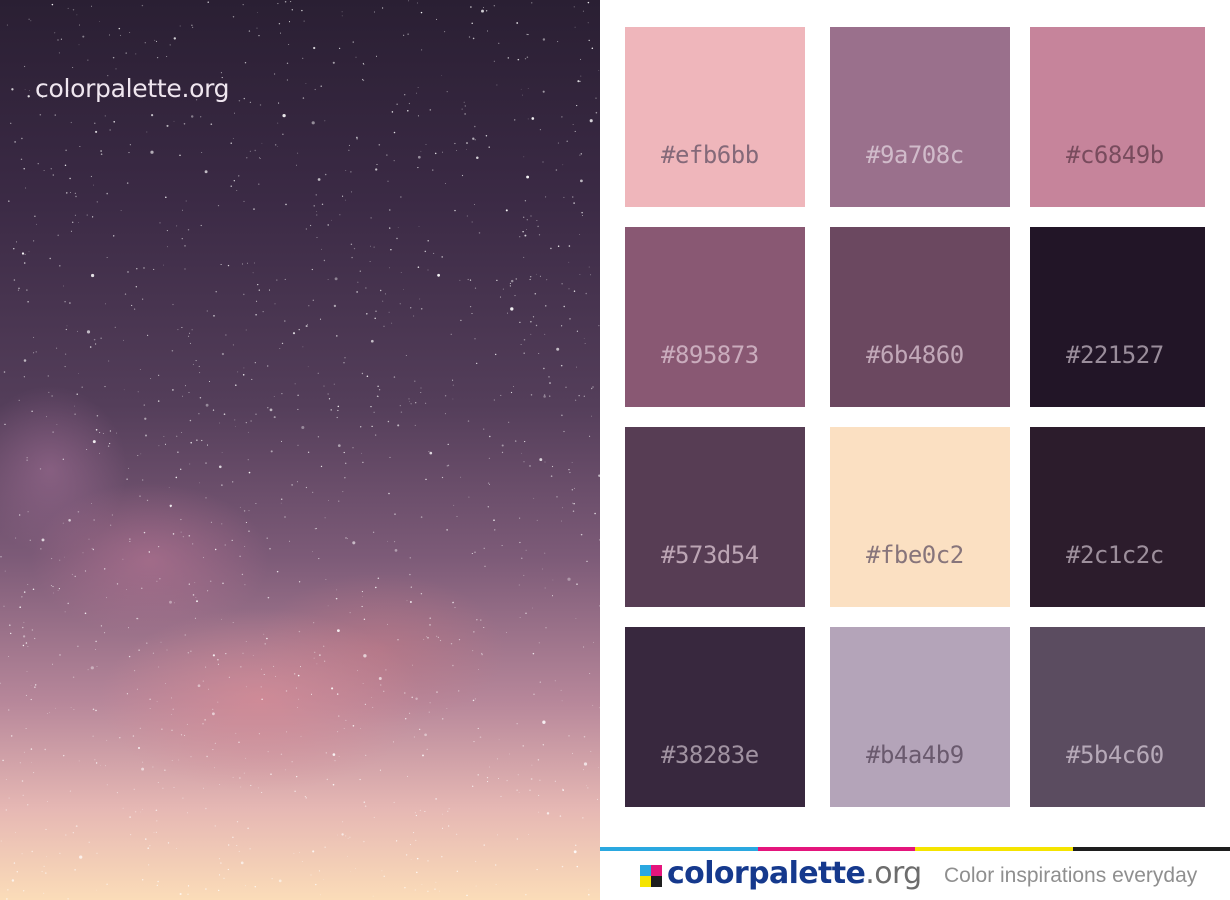  I want to click on color-swatch: #895873, so click(715, 317).